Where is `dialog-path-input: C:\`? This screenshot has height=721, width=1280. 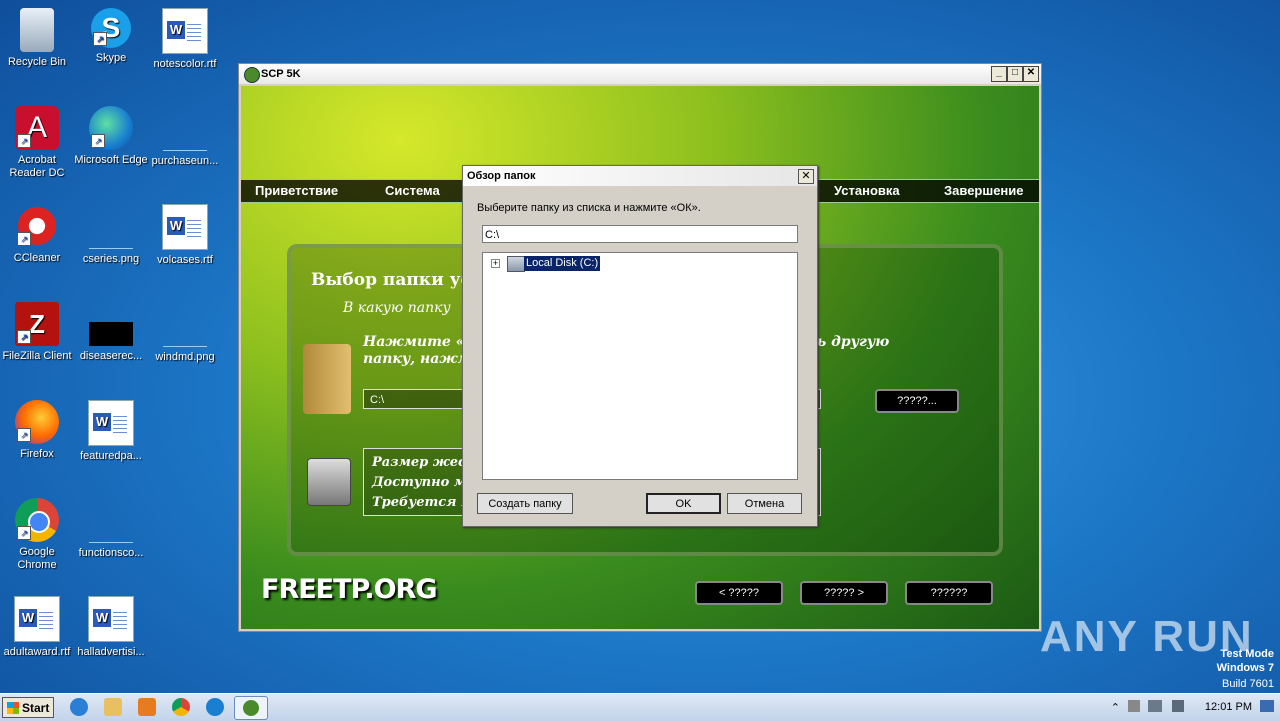
dialog-path-input: C:\ is located at coordinates (640, 234).